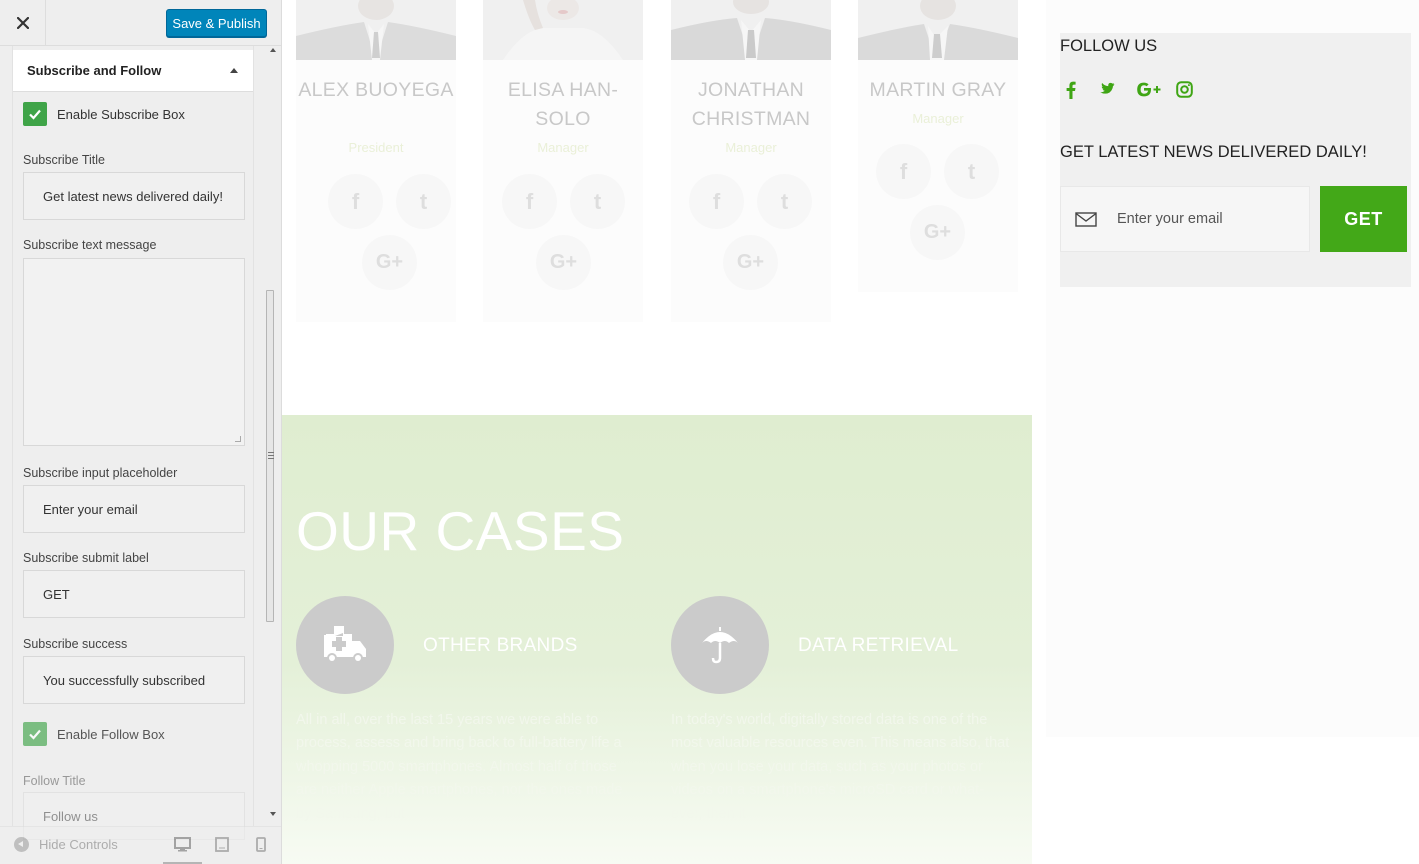 Image resolution: width=1419 pixels, height=864 pixels. I want to click on scroll-up-arrow-icon, so click(273, 50).